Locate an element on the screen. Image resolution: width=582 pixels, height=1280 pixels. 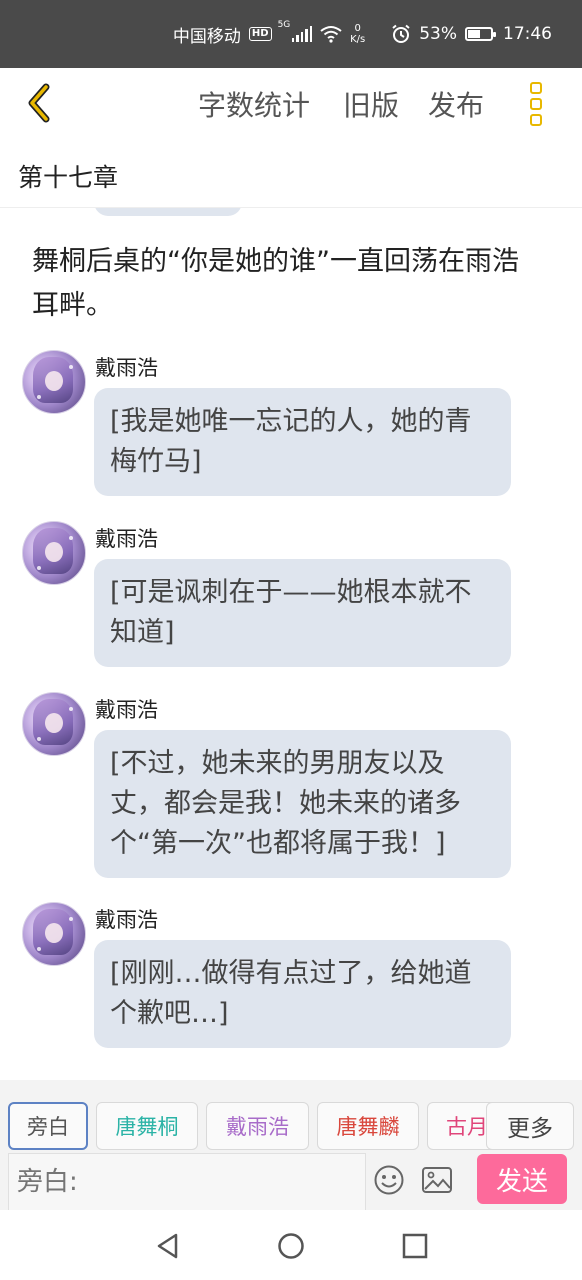
compose-area: 旁白 唐舞桐 戴雨浩 唐舞麟 古月 更多 发送 is located at coordinates (291, 1145).